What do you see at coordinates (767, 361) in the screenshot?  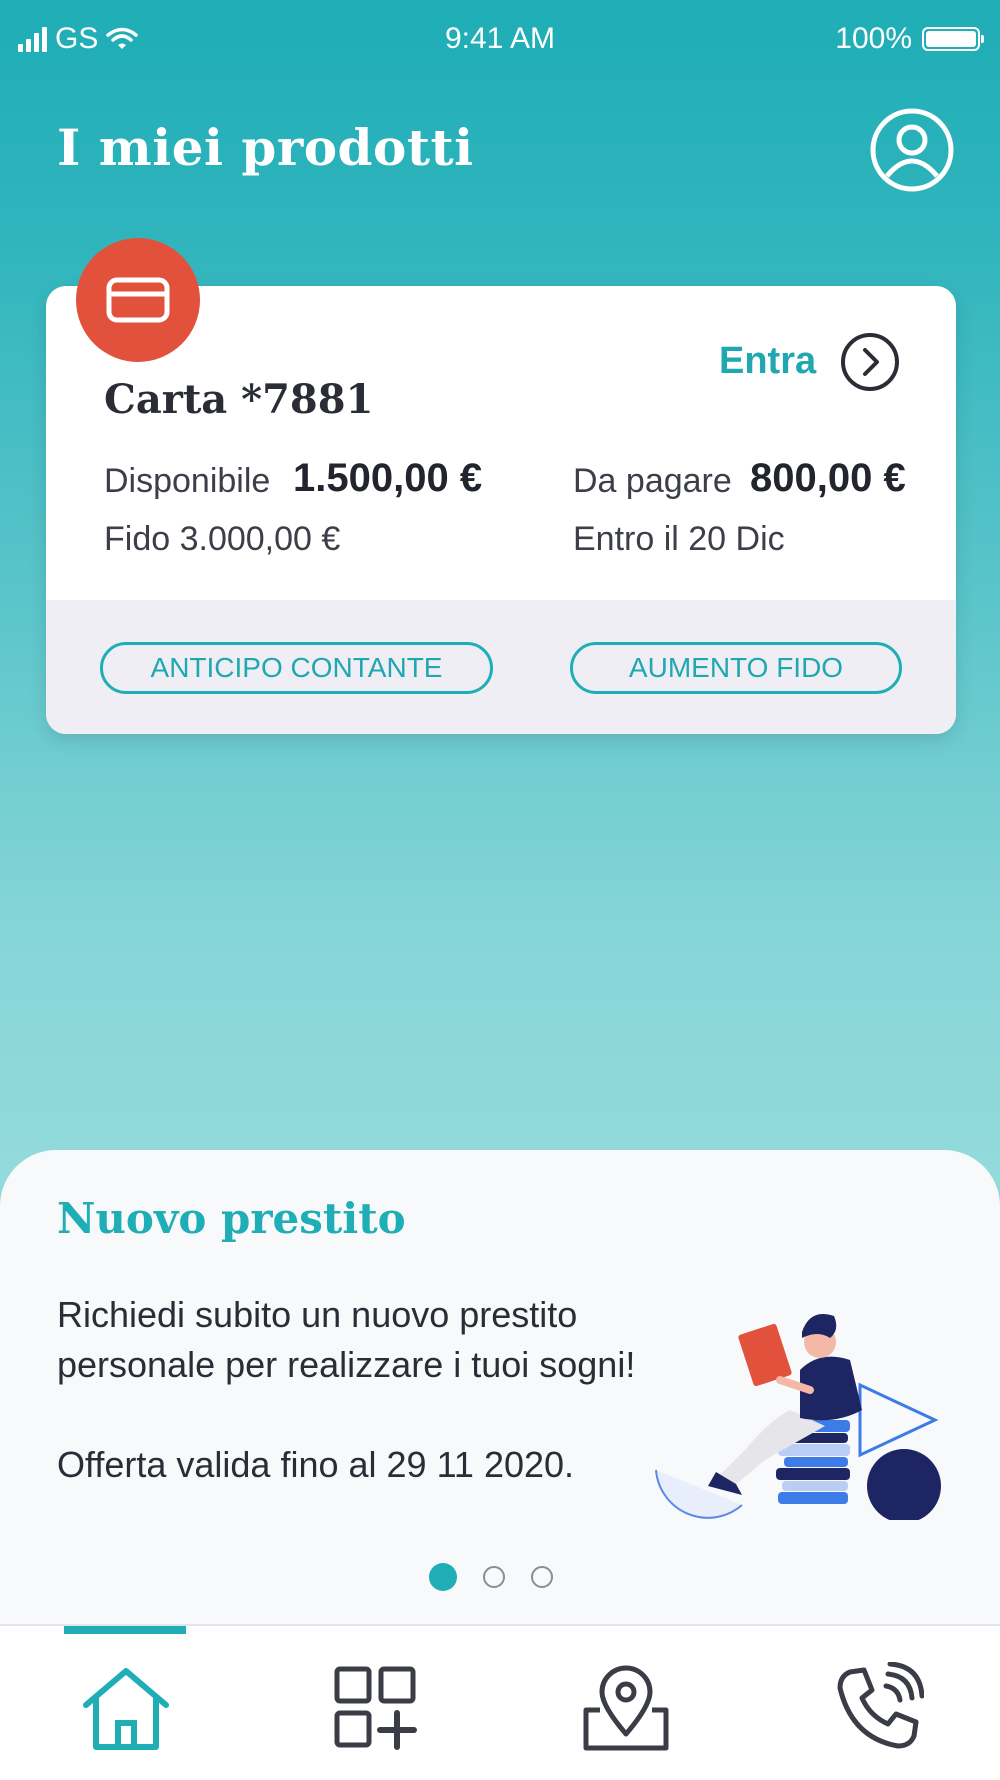 I see `enter-link: Entra` at bounding box center [767, 361].